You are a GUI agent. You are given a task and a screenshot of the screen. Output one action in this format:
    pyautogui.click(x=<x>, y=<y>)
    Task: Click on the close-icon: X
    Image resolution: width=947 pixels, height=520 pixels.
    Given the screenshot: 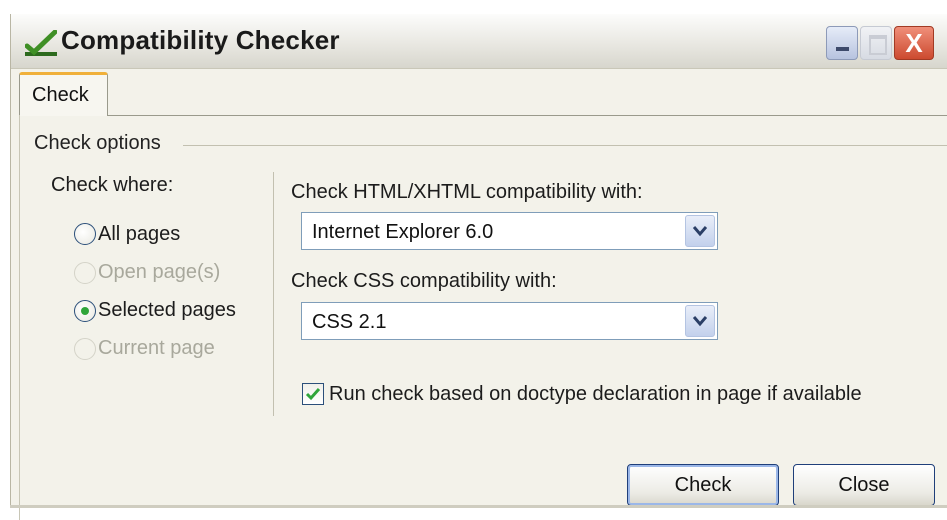 What is the action you would take?
    pyautogui.click(x=914, y=43)
    